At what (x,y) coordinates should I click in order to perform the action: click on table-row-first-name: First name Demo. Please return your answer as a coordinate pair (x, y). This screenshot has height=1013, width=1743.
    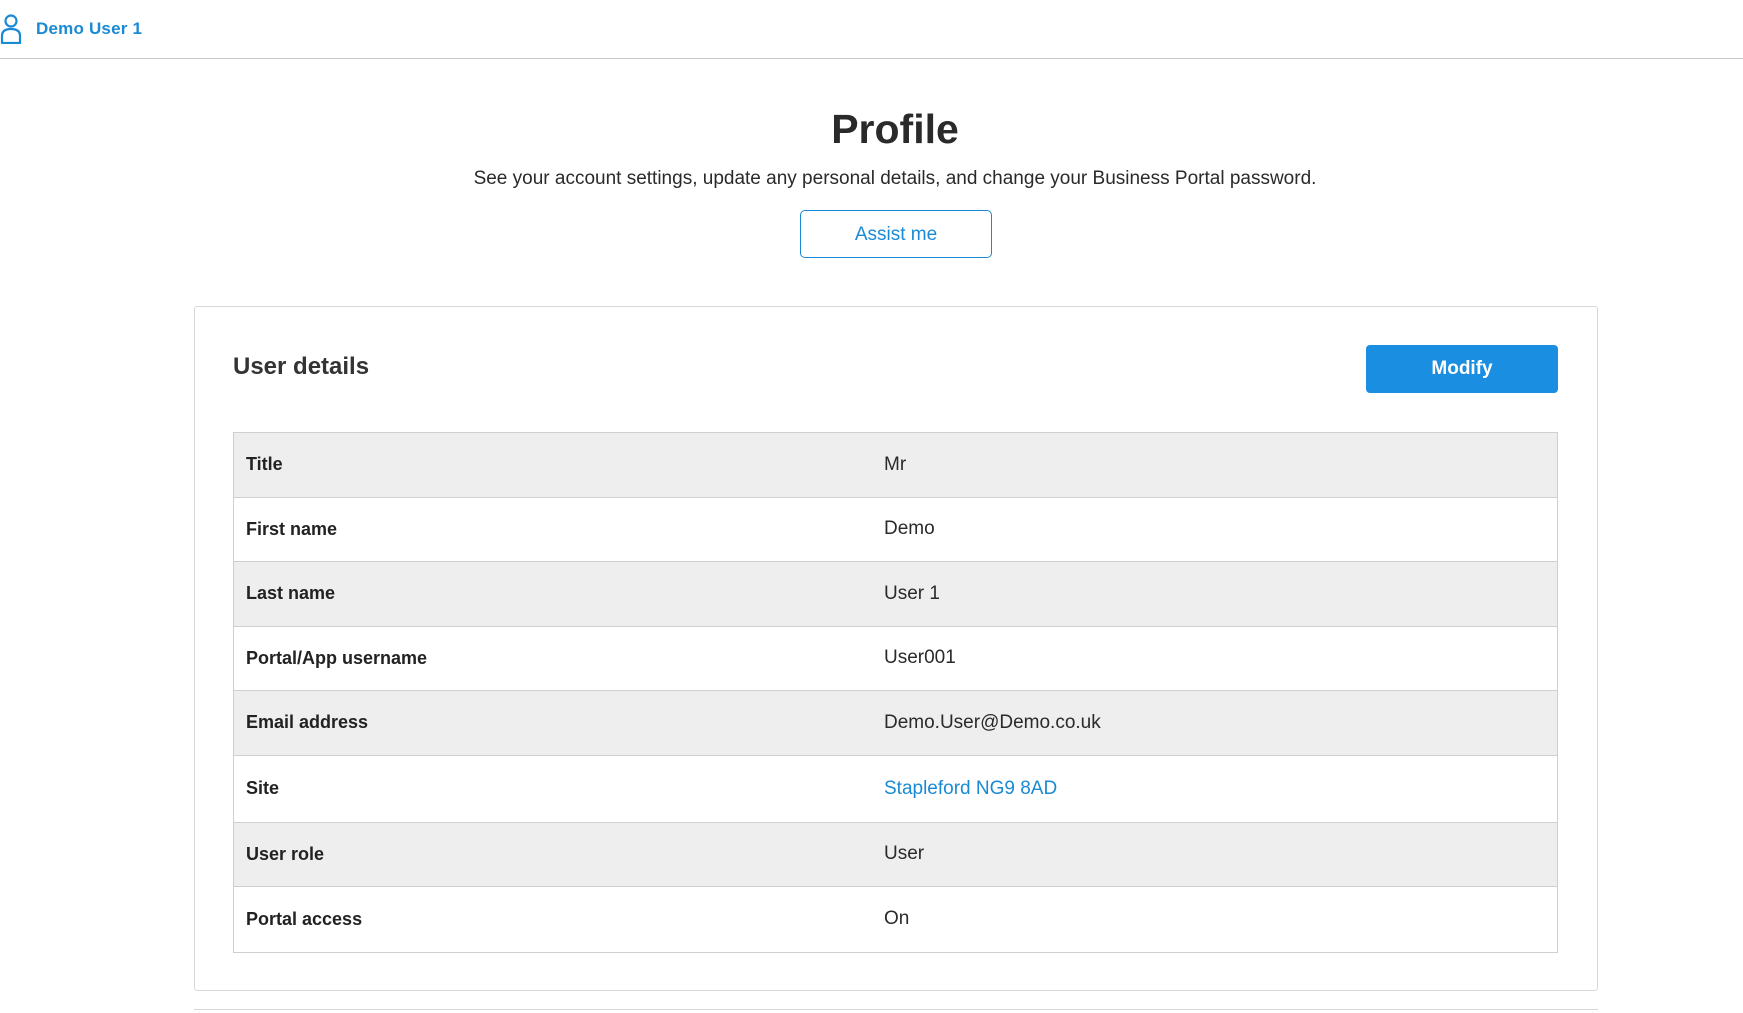
    Looking at the image, I should click on (895, 530).